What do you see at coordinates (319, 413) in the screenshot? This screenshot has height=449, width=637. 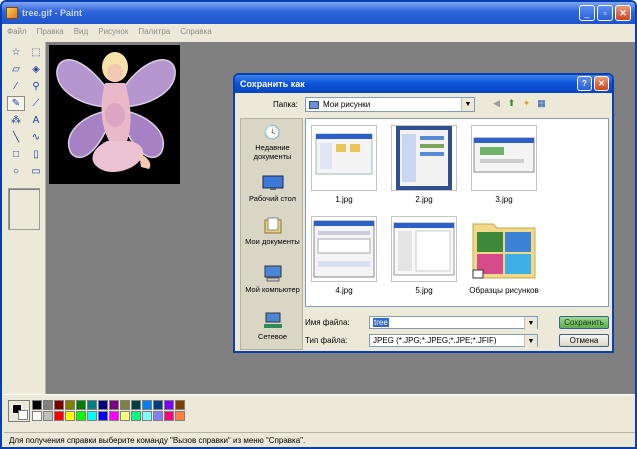 I see `color-palette` at bounding box center [319, 413].